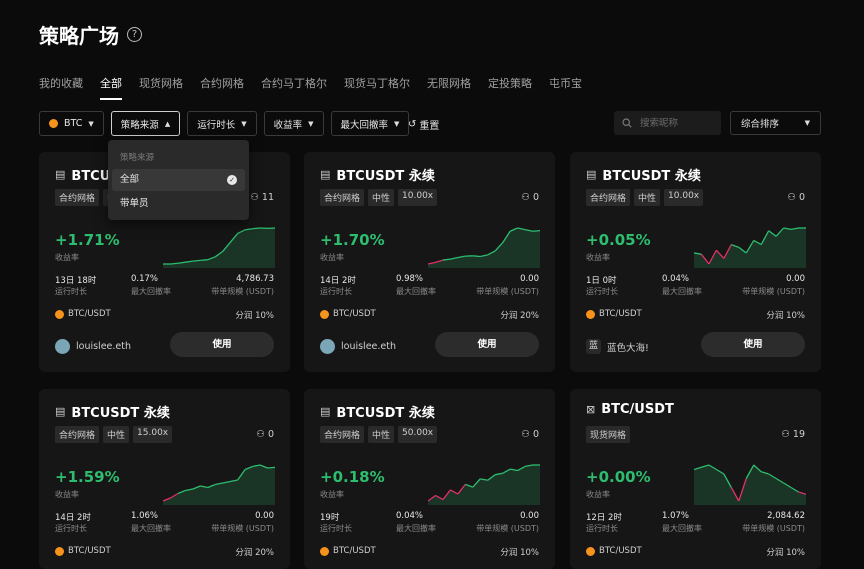 This screenshot has height=569, width=864. What do you see at coordinates (254, 315) in the screenshot?
I see `profit-share: 分润 10%` at bounding box center [254, 315].